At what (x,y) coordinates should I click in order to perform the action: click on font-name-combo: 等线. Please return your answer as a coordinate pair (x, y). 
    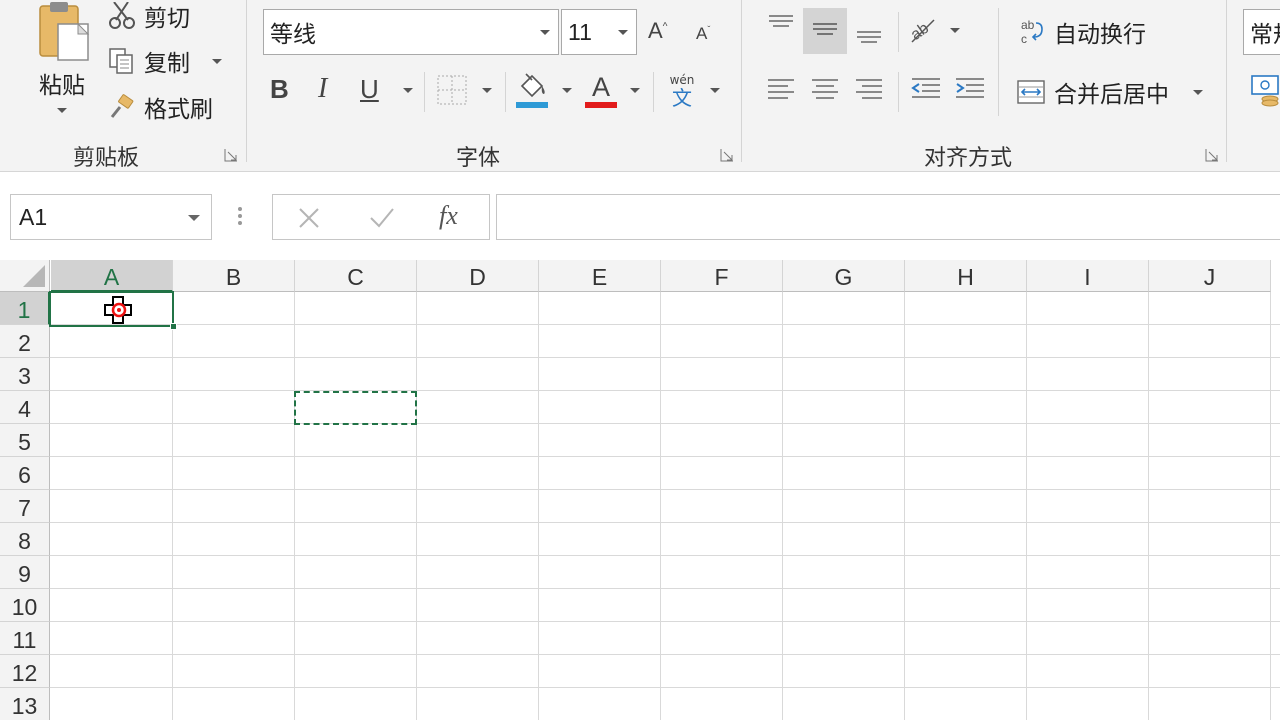
    Looking at the image, I should click on (411, 32).